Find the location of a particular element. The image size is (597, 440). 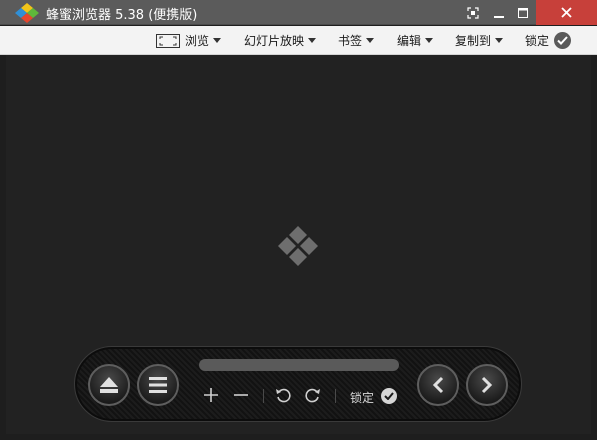

rotate-right-button is located at coordinates (313, 395).